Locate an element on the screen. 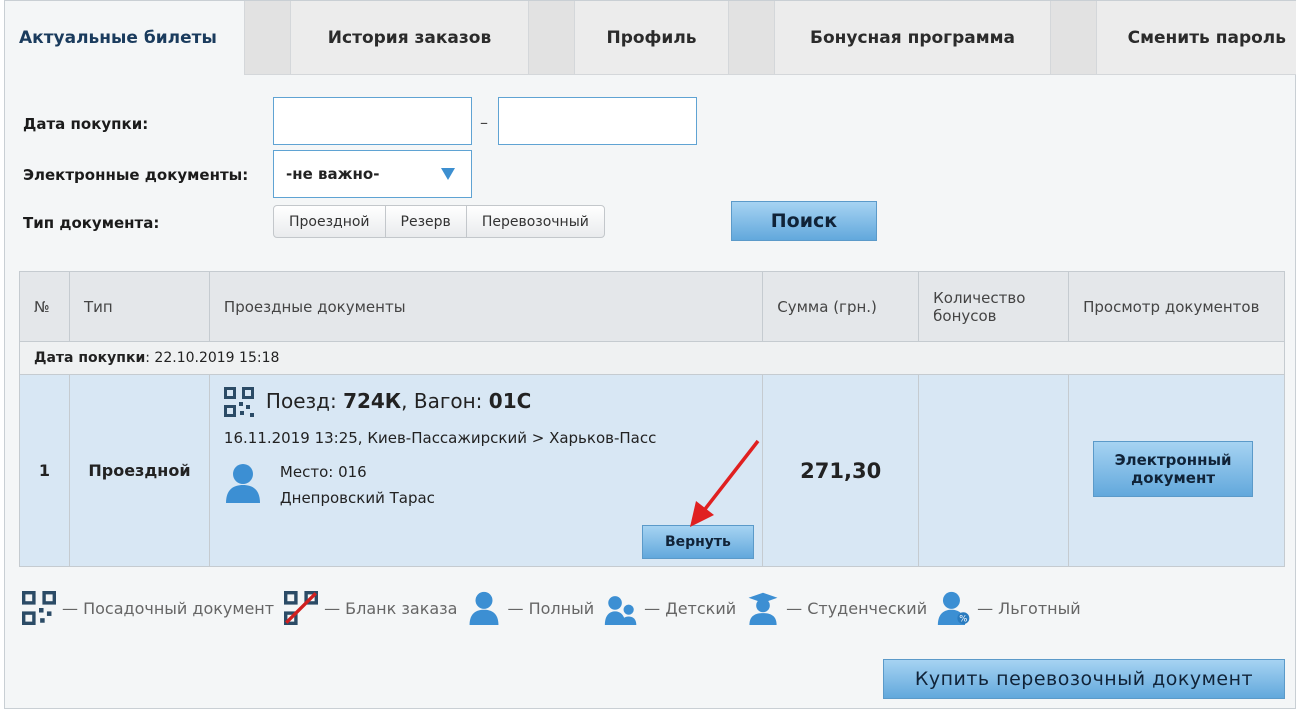 This screenshot has height=709, width=1296. child-icon is located at coordinates (620, 610).